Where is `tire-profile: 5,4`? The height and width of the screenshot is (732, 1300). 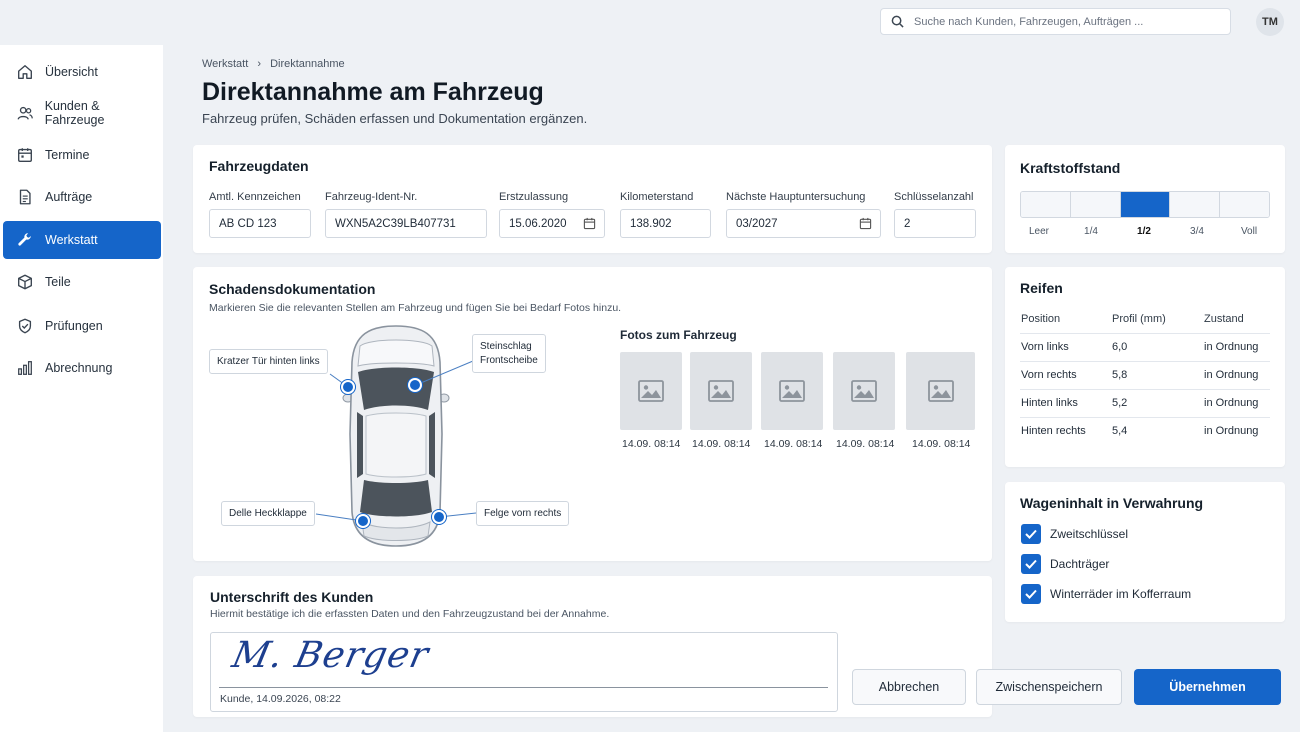
tire-profile: 5,4 is located at coordinates (1120, 431).